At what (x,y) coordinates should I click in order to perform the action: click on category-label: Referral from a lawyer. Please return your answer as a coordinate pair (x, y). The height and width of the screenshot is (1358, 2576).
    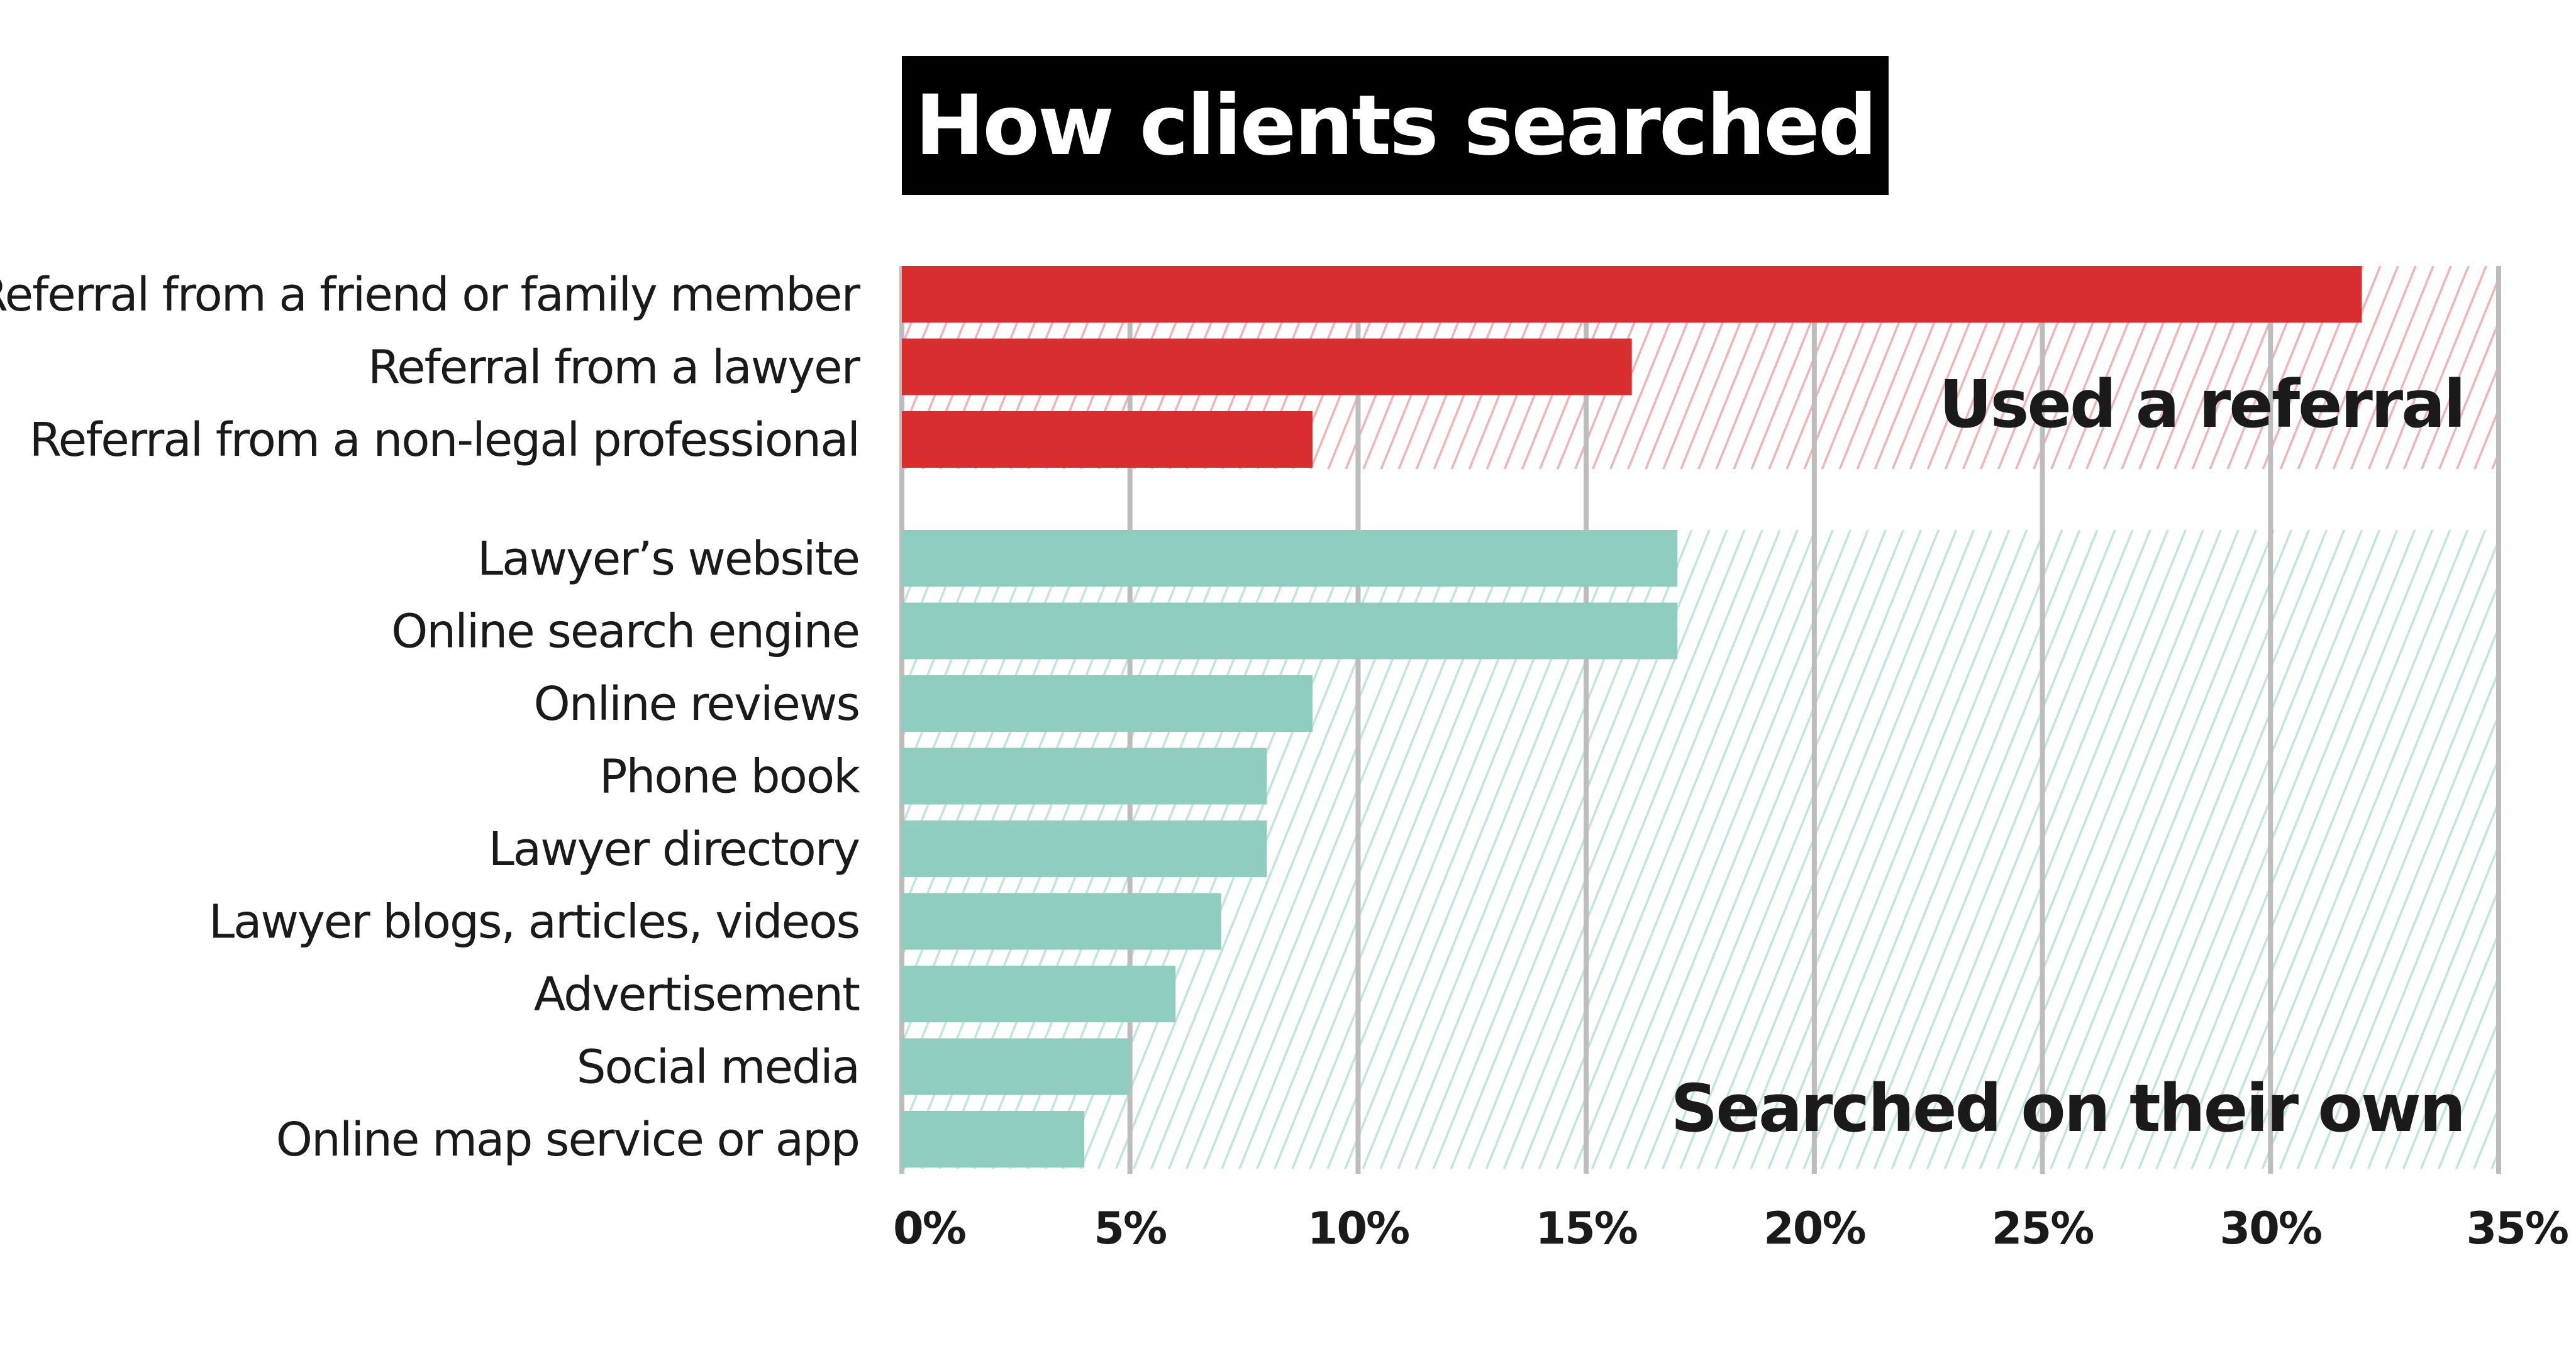
    Looking at the image, I should click on (614, 368).